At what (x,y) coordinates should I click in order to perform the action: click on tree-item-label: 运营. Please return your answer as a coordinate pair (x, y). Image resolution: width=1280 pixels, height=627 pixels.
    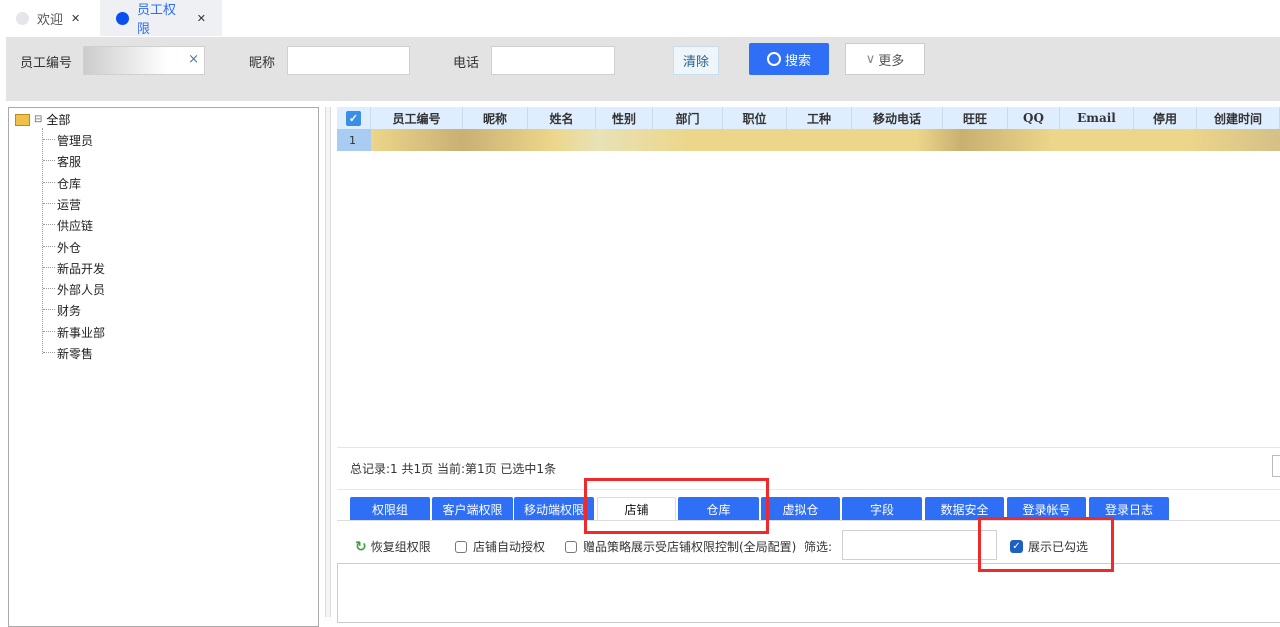
    Looking at the image, I should click on (69, 204).